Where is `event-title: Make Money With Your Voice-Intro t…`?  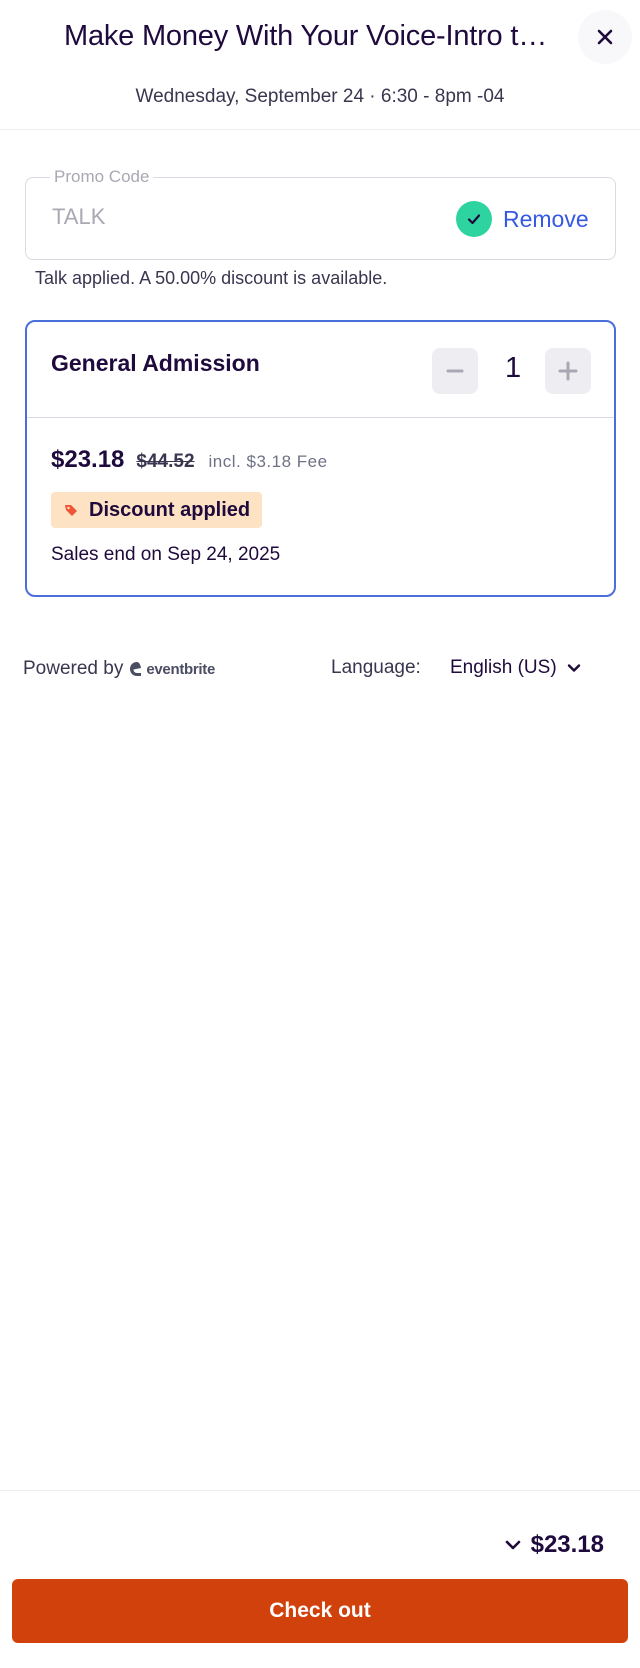 event-title: Make Money With Your Voice-Intro t… is located at coordinates (305, 36).